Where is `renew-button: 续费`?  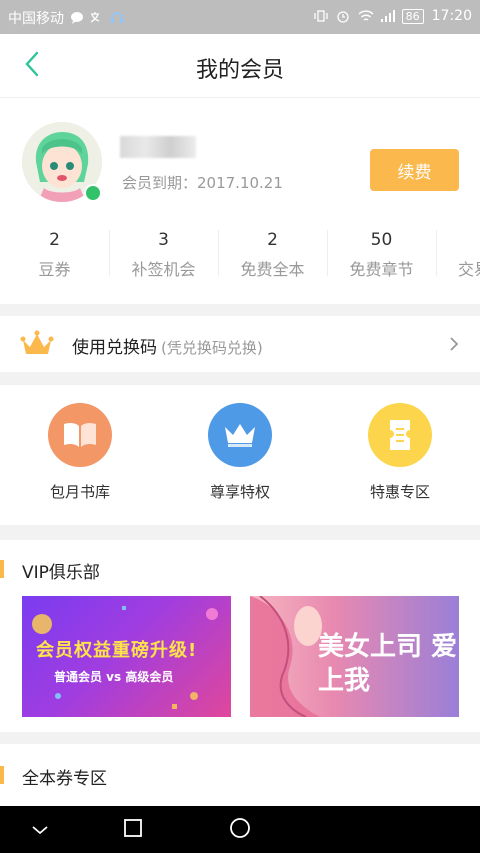
renew-button: 续费 is located at coordinates (414, 170).